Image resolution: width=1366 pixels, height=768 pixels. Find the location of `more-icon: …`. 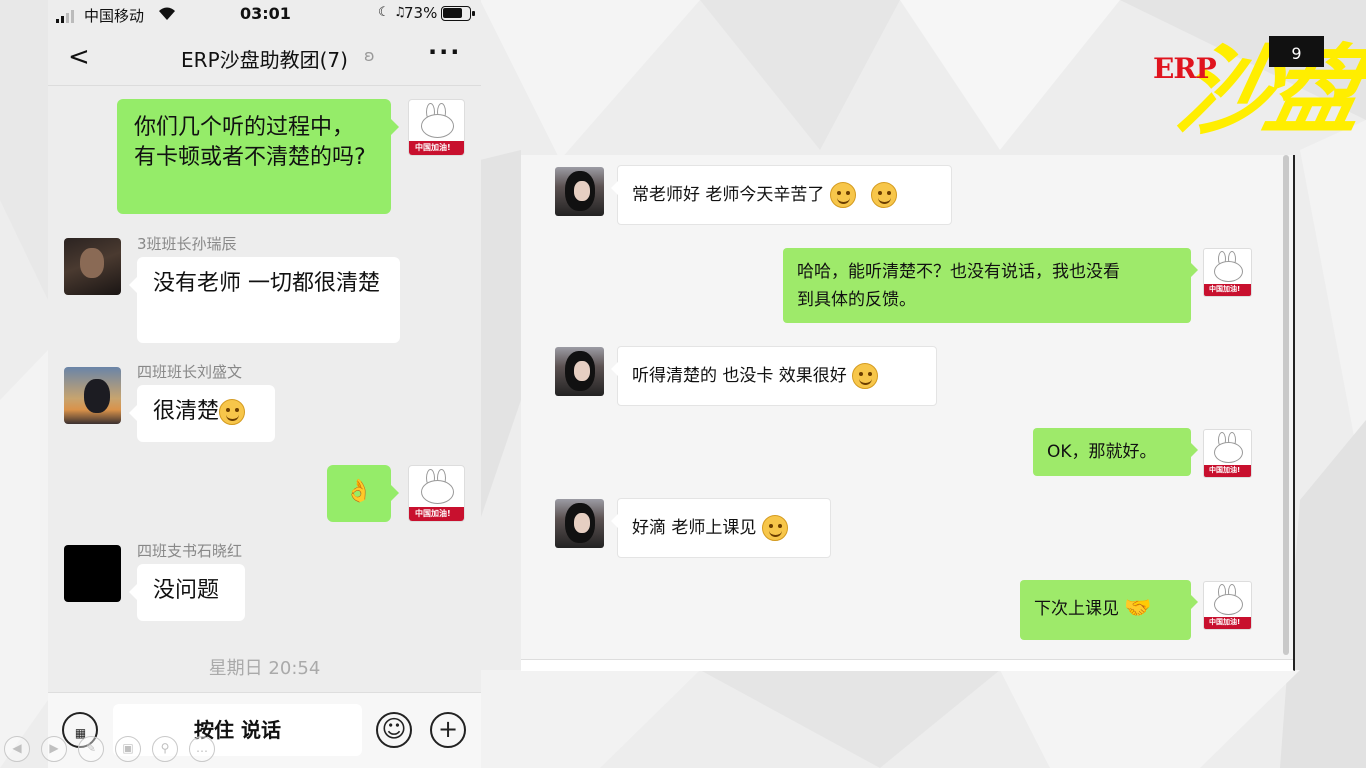

more-icon: … is located at coordinates (202, 749).